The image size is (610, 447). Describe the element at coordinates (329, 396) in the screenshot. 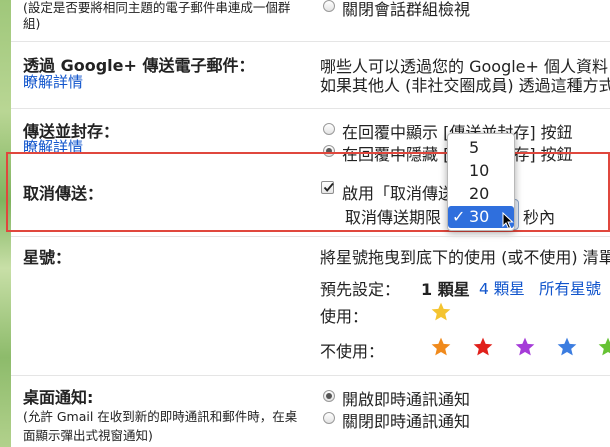

I see `chat-notifications-on-radio` at that location.